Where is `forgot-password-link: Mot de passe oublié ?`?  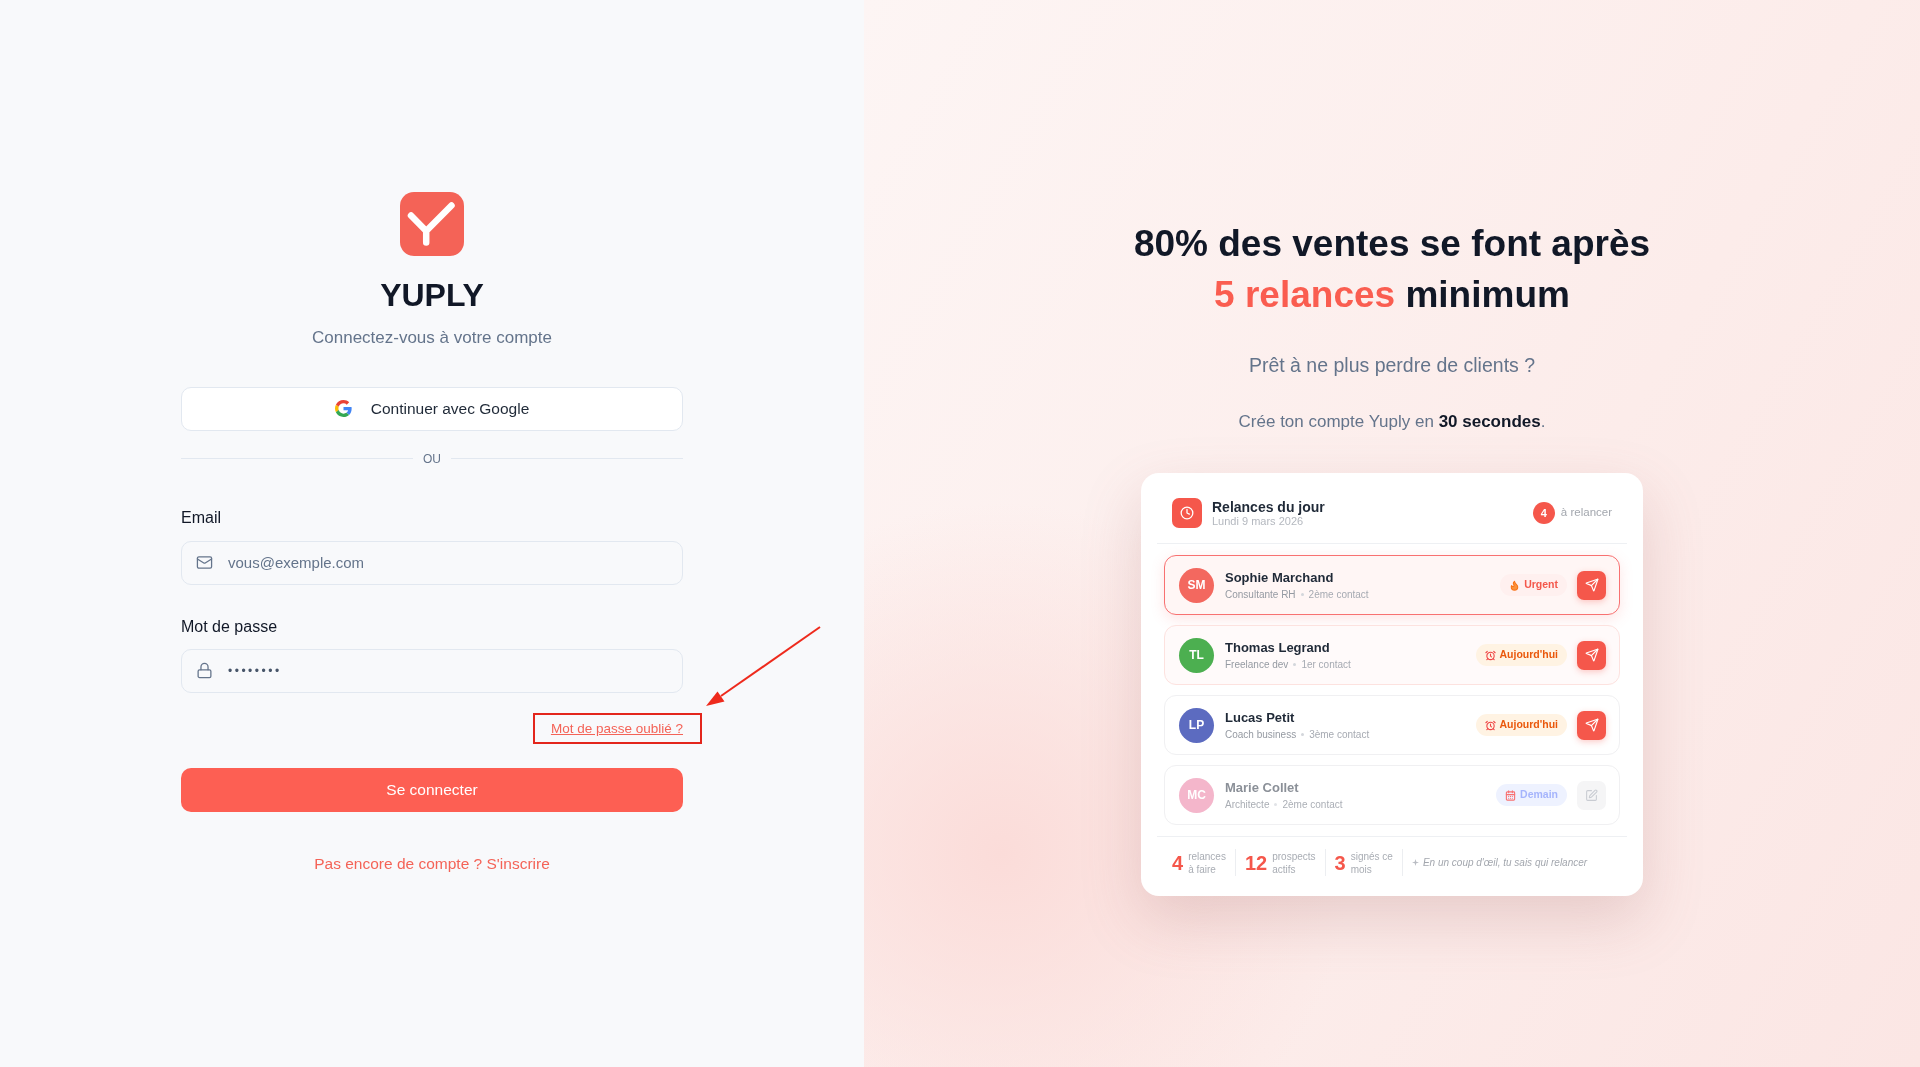
forgot-password-link: Mot de passe oublié ? is located at coordinates (616, 728).